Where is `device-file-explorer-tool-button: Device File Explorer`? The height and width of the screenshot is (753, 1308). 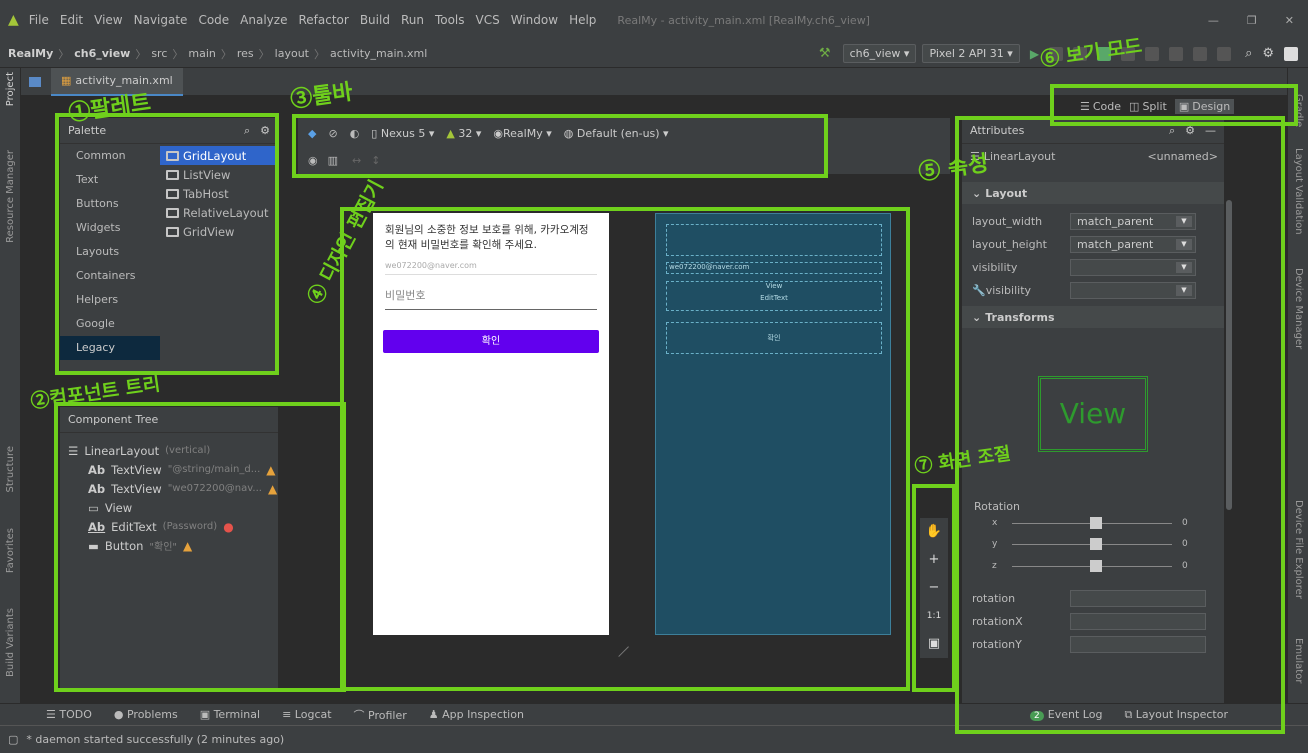 device-file-explorer-tool-button: Device File Explorer is located at coordinates (1298, 549).